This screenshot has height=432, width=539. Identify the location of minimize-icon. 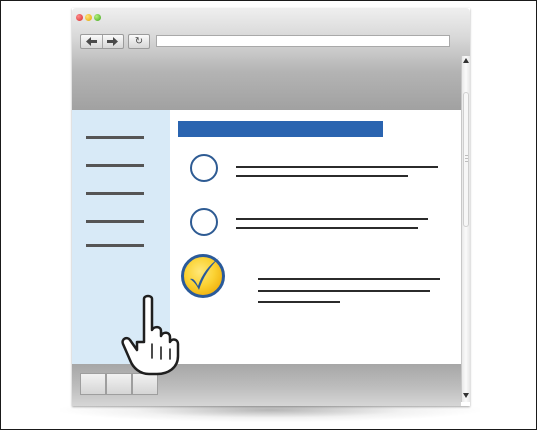
(88, 17).